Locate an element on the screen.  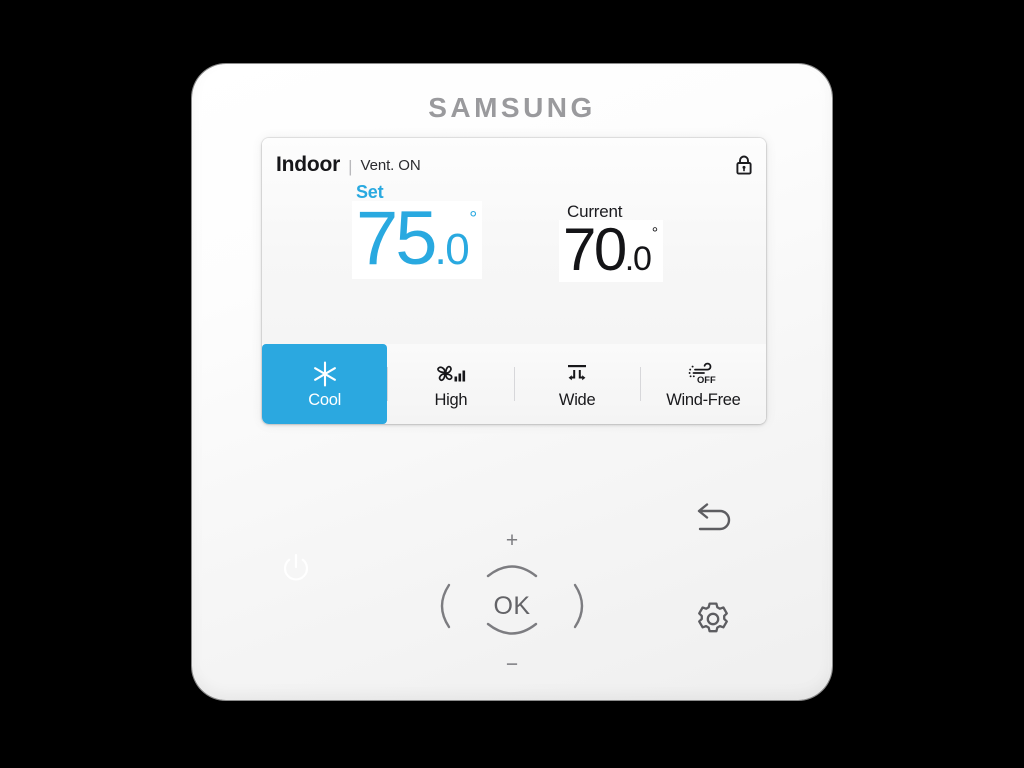
chevron-left-icon is located at coordinates (443, 606).